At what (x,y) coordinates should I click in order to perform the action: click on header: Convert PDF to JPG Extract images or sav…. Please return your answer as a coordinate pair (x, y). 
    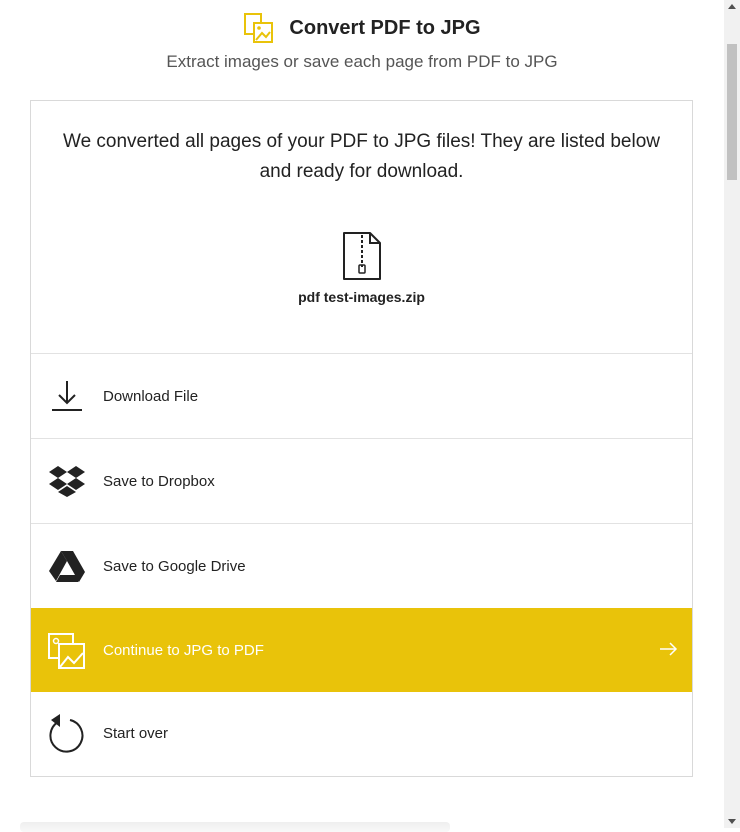
    Looking at the image, I should click on (362, 41).